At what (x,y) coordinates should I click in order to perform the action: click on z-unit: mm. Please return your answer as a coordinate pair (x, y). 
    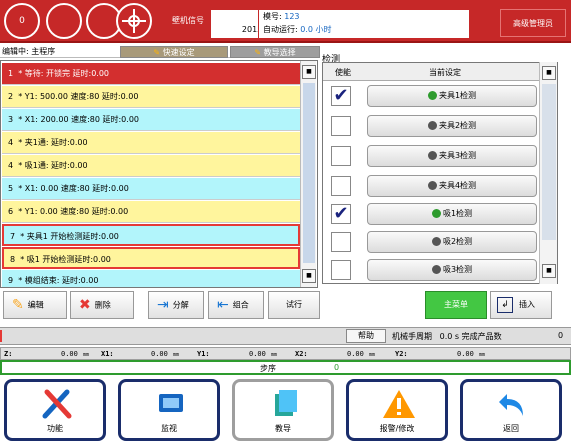
    Looking at the image, I should click on (86, 355).